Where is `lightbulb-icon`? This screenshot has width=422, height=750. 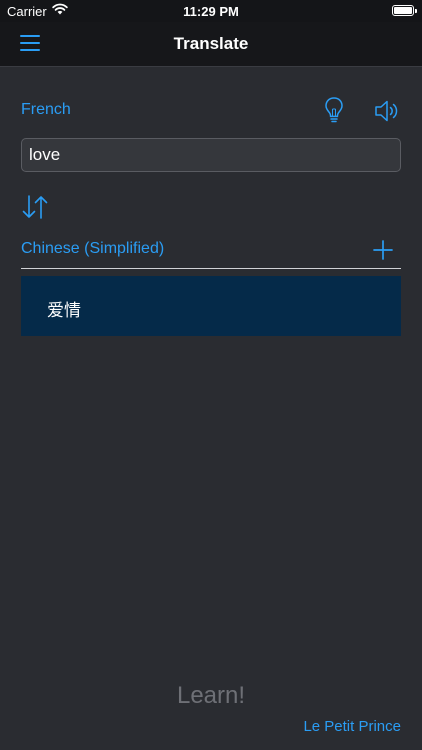 lightbulb-icon is located at coordinates (334, 110).